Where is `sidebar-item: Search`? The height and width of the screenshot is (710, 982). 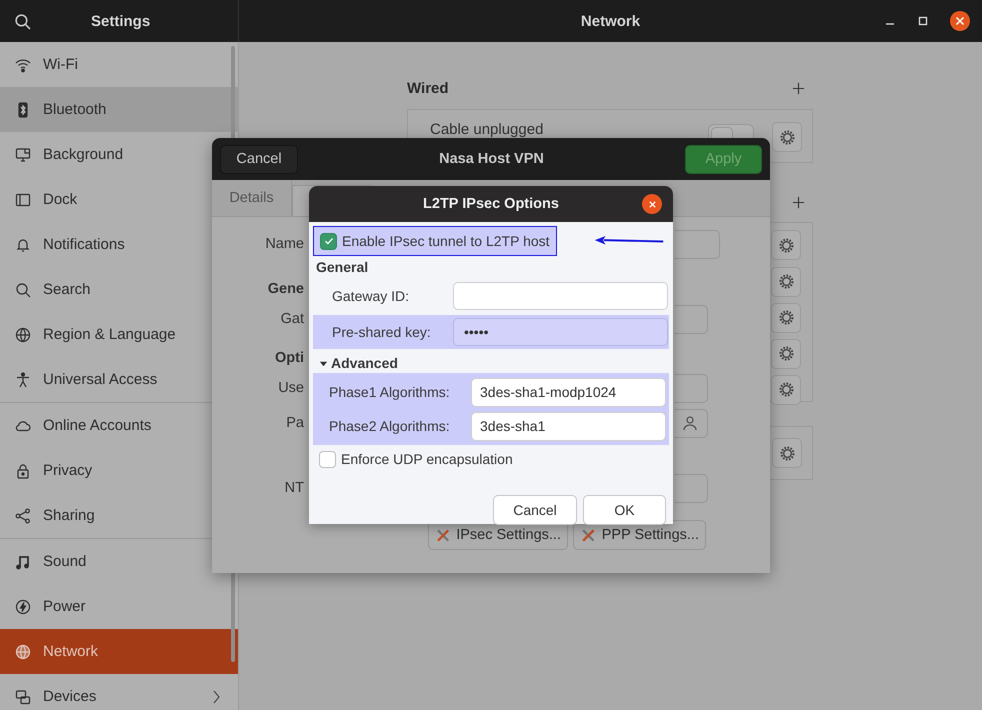 sidebar-item: Search is located at coordinates (119, 289).